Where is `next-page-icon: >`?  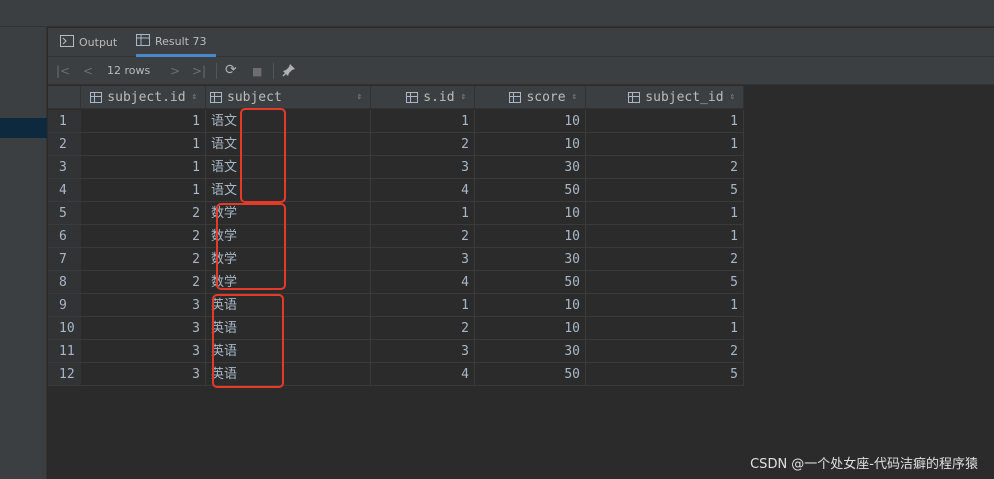 next-page-icon: > is located at coordinates (175, 71).